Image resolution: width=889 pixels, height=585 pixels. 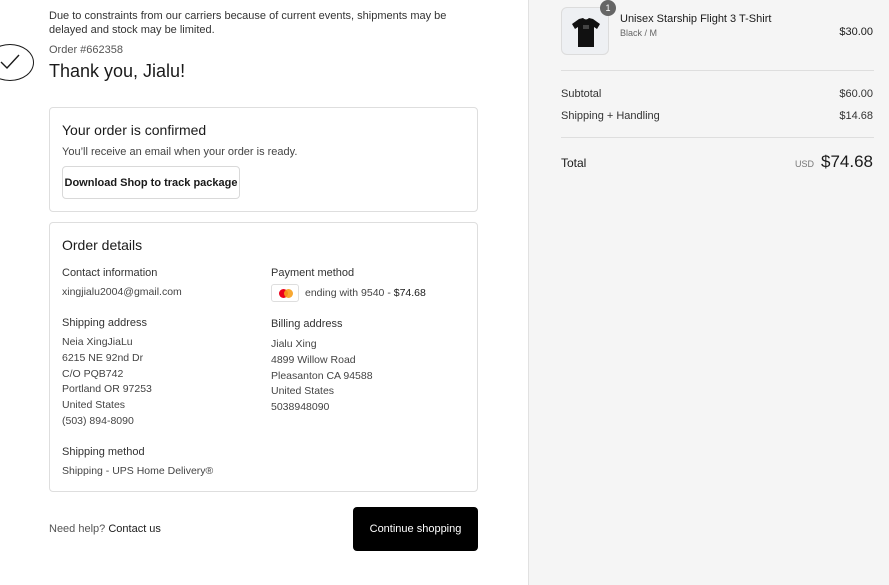 I want to click on page-title: Thank you, Jialu!, so click(x=117, y=71).